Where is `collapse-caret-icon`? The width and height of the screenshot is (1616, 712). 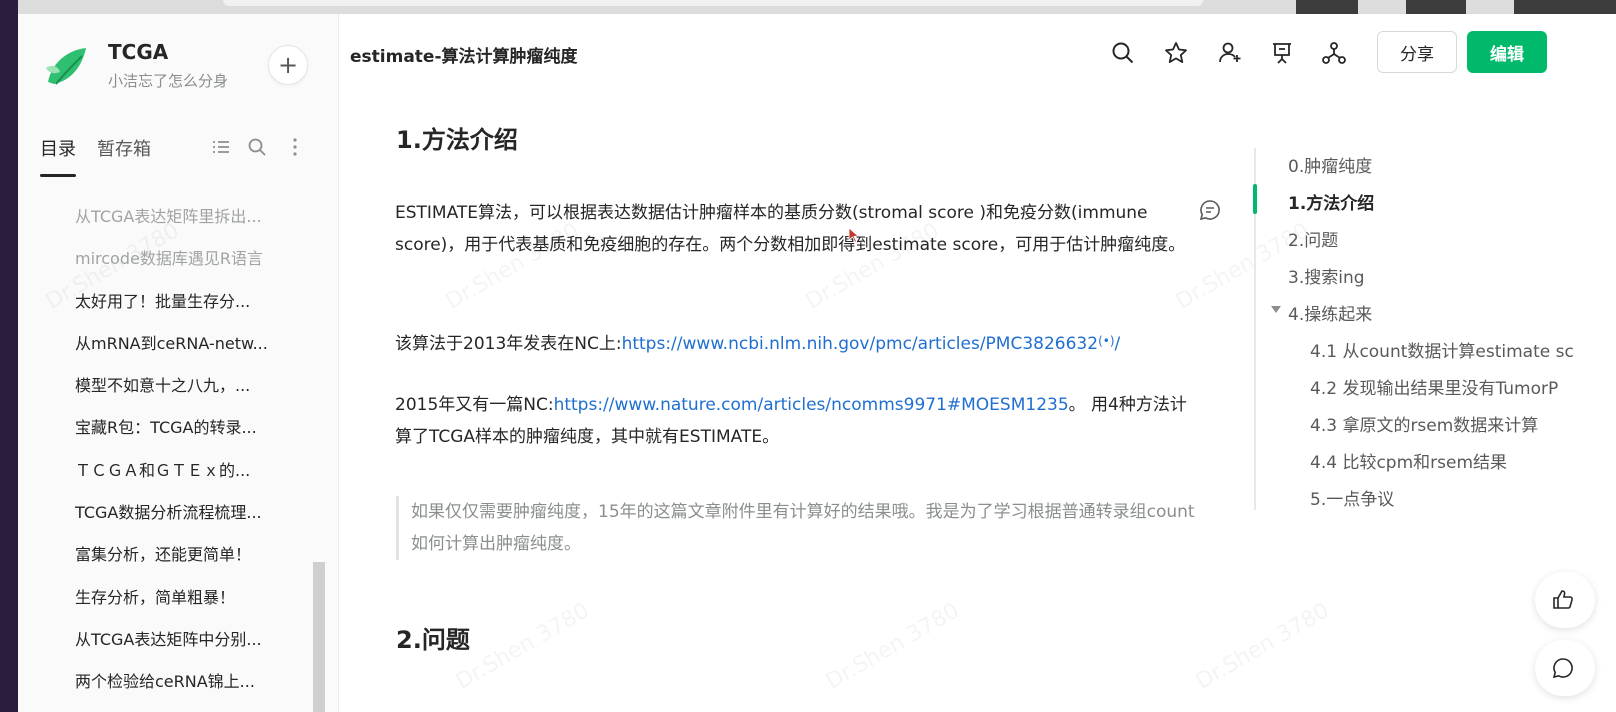
collapse-caret-icon is located at coordinates (1276, 309).